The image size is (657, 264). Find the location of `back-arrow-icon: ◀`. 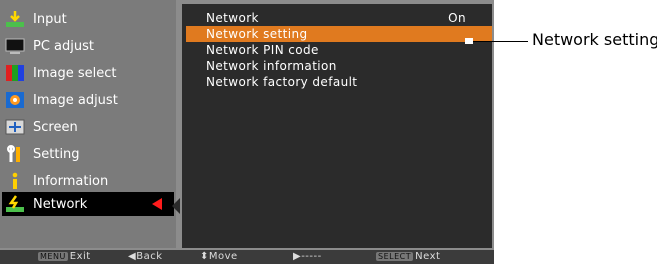

back-arrow-icon: ◀ is located at coordinates (132, 256).